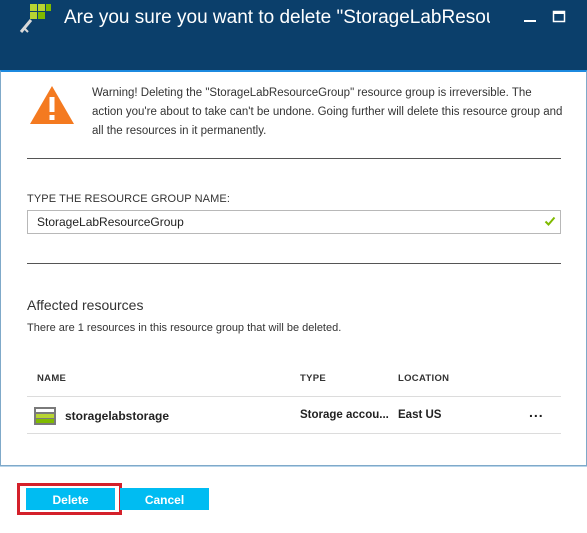  I want to click on minimize-button, so click(530, 17).